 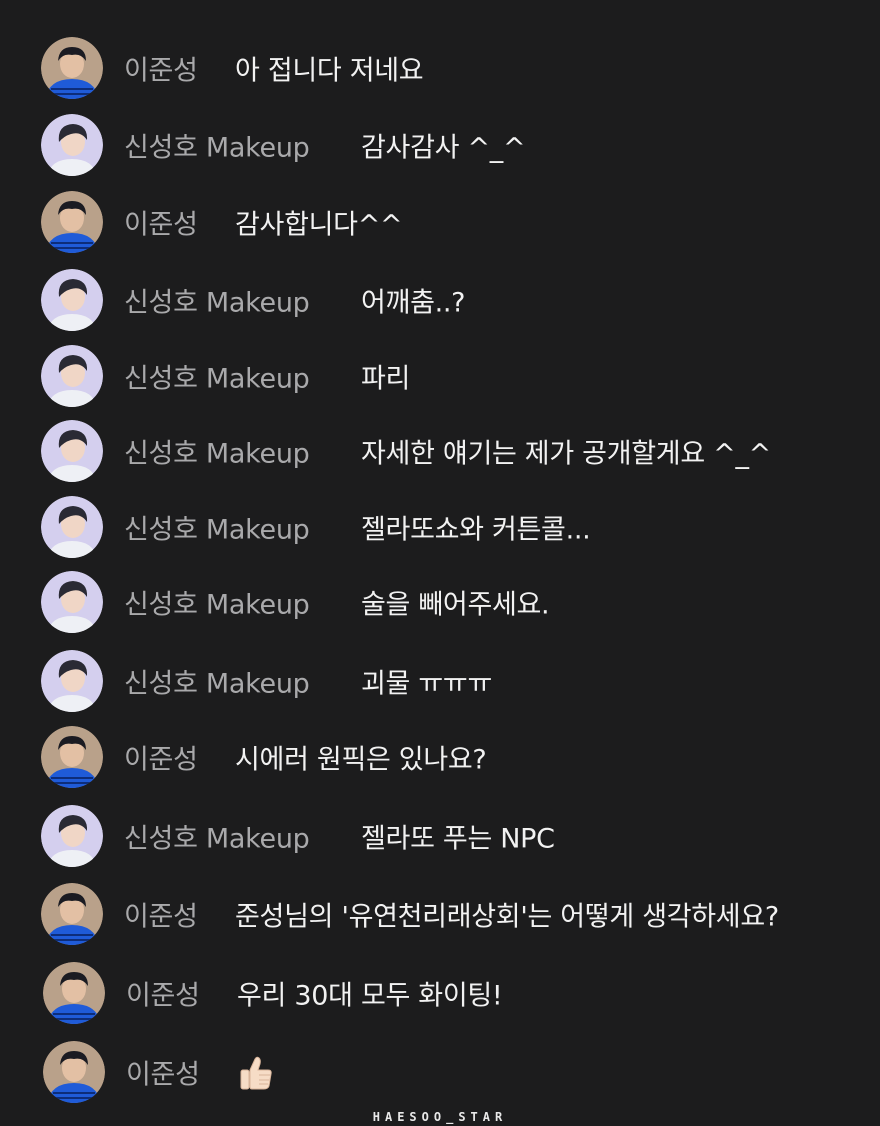 I want to click on message-text: 아 접니다 저네요, so click(x=329, y=71).